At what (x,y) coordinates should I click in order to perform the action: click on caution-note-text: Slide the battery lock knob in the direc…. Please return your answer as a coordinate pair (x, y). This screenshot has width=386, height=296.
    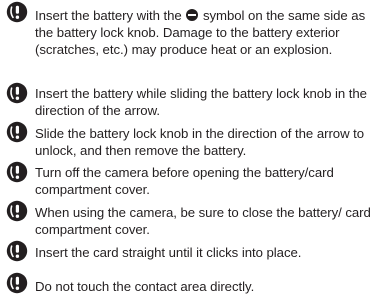
    Looking at the image, I should click on (200, 142).